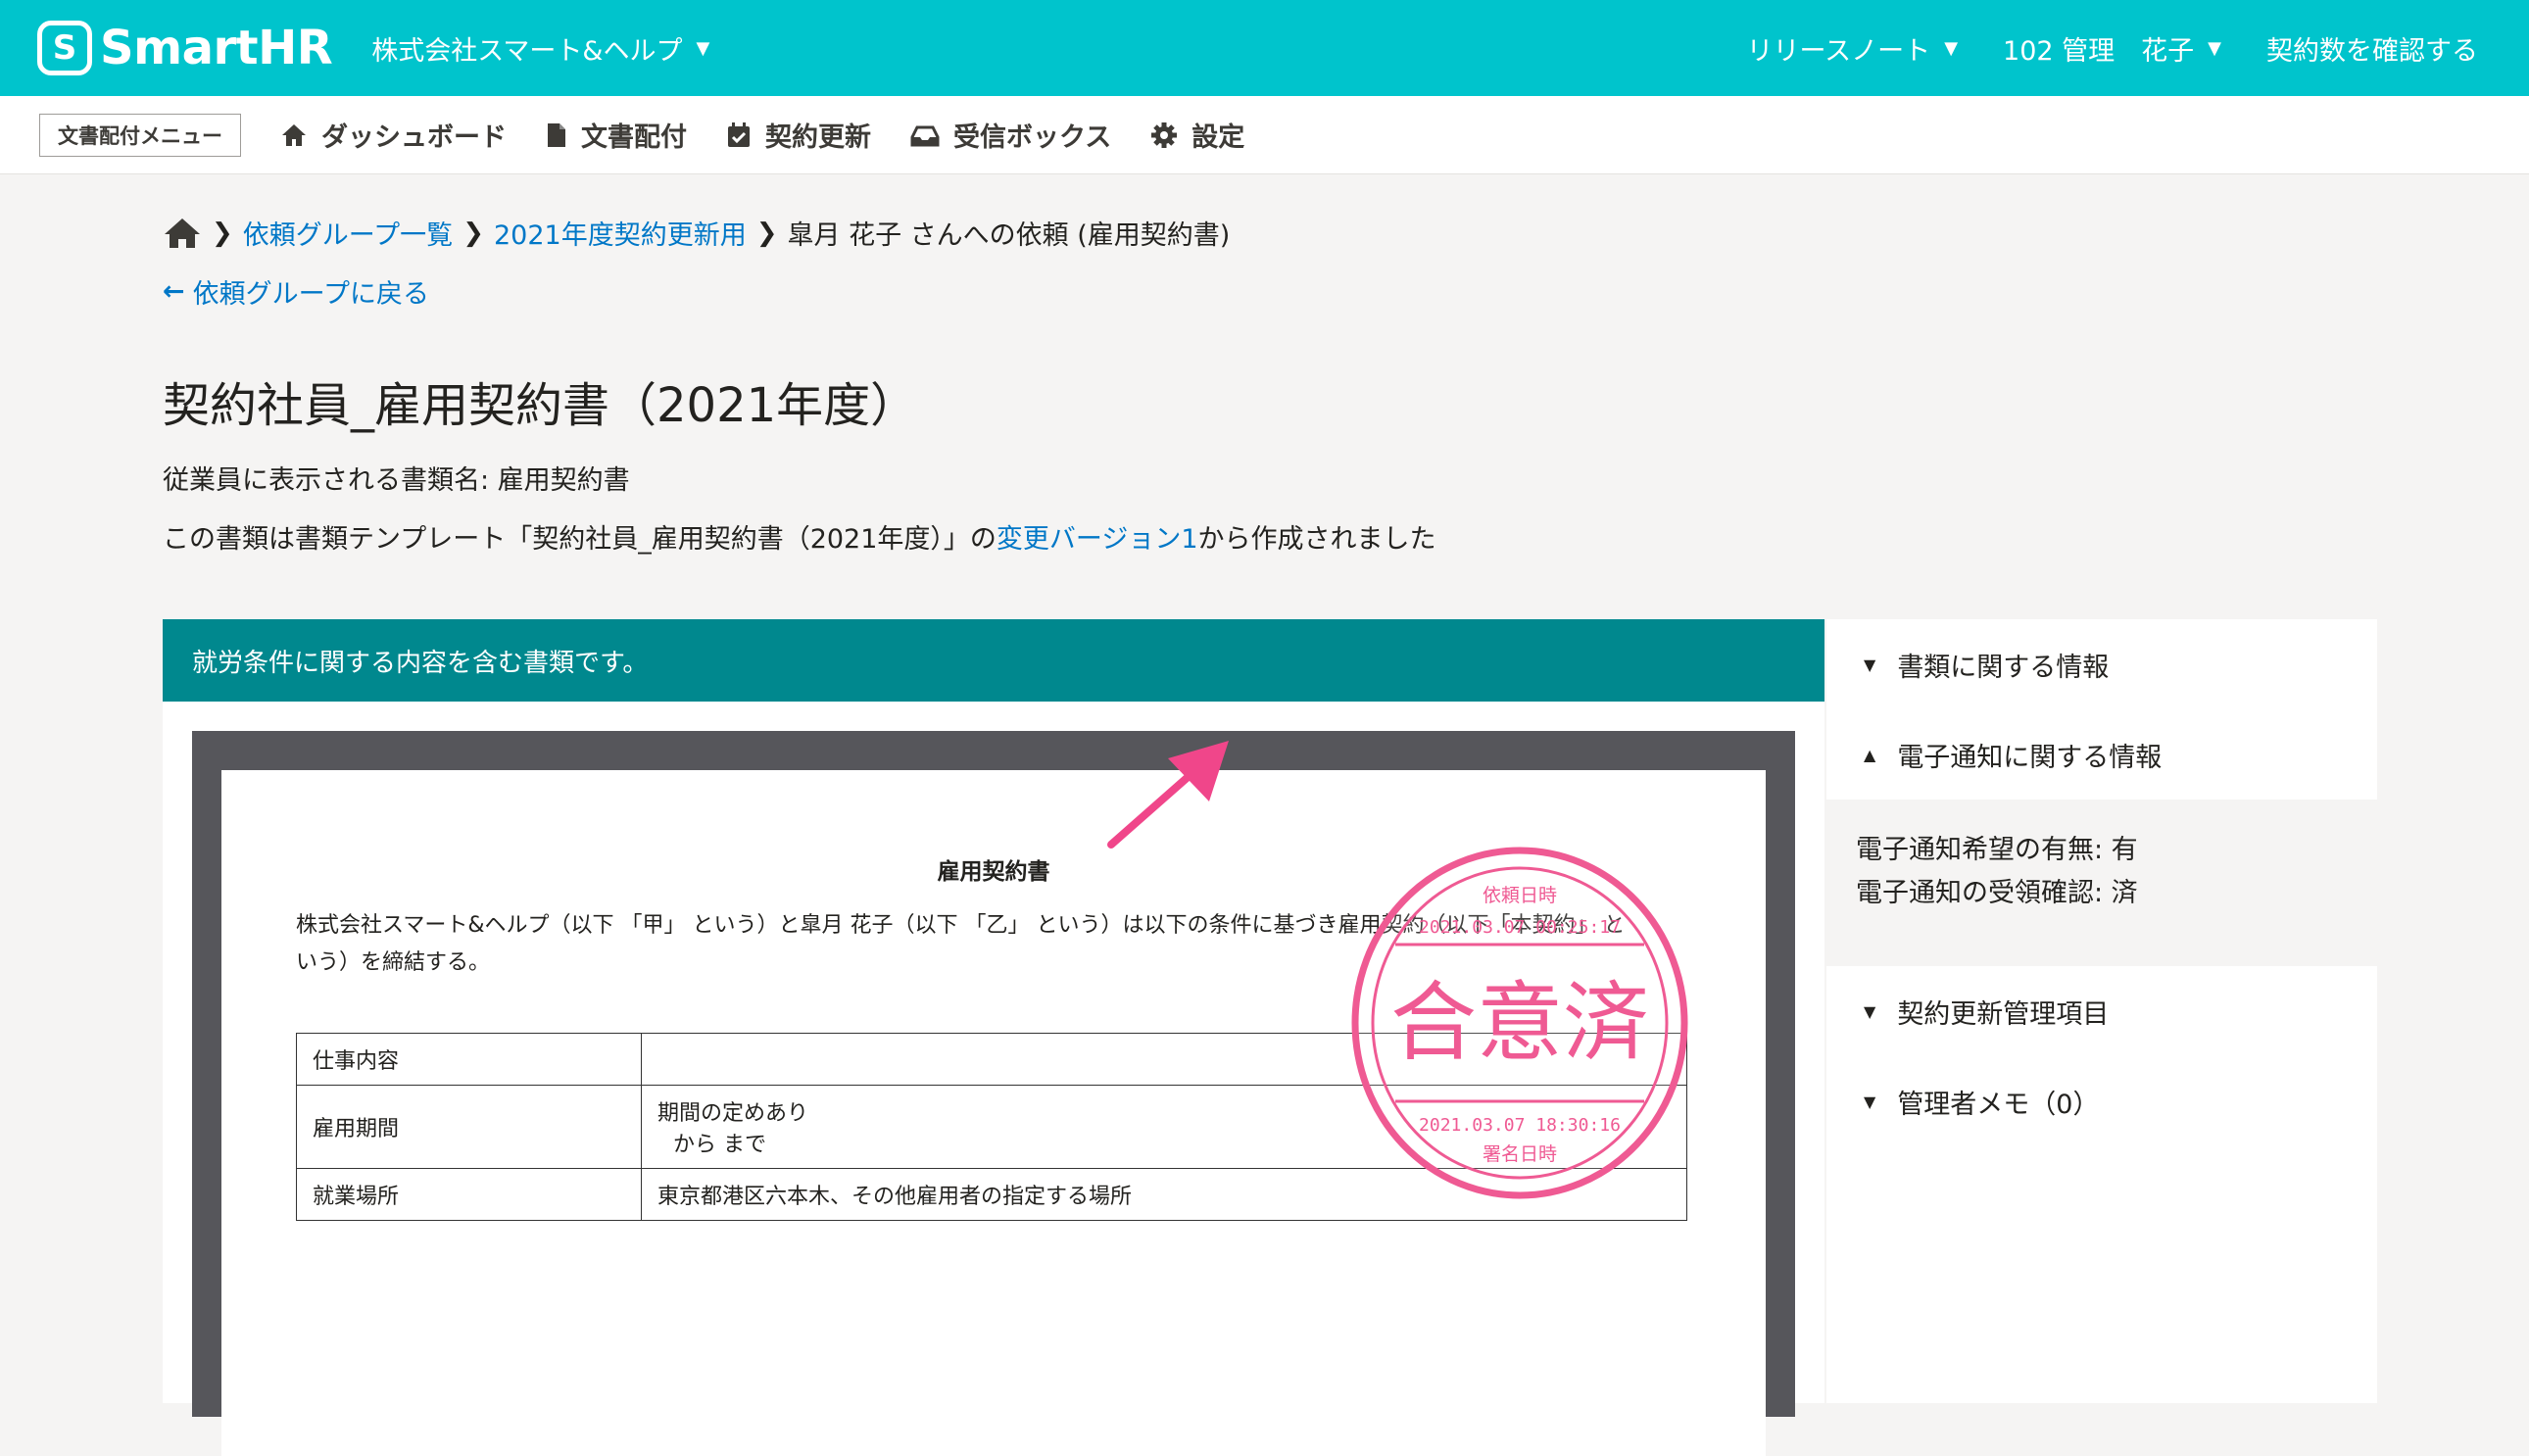 The width and height of the screenshot is (2529, 1456). What do you see at coordinates (1032, 137) in the screenshot?
I see `nav-label: 受信ボックス` at bounding box center [1032, 137].